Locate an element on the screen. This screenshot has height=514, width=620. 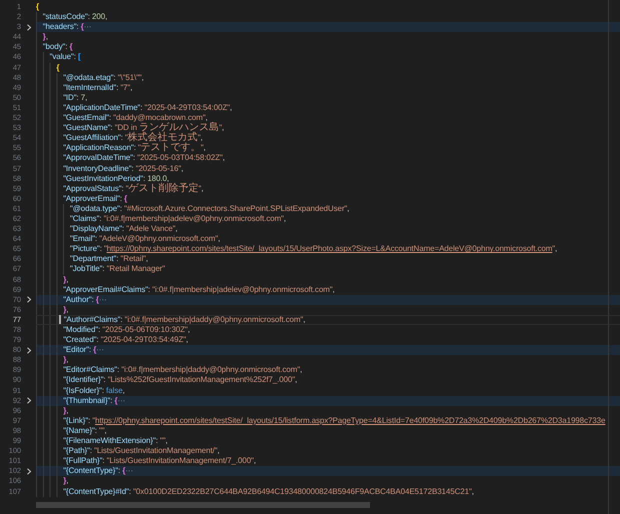
code-line: "ItemInternalId": "7", is located at coordinates (97, 87).